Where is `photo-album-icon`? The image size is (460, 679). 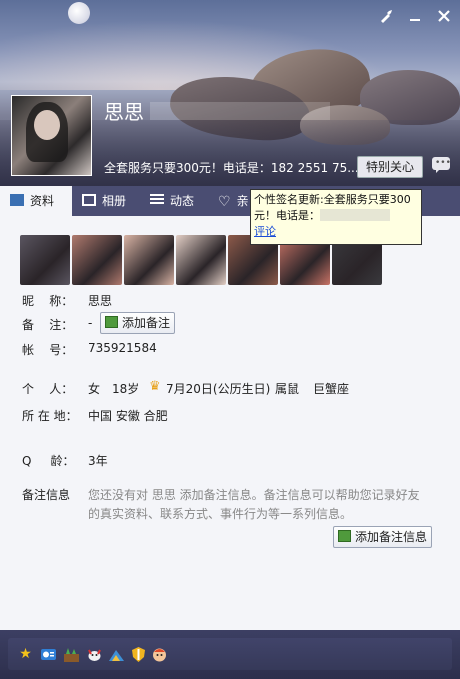 photo-album-icon is located at coordinates (89, 200).